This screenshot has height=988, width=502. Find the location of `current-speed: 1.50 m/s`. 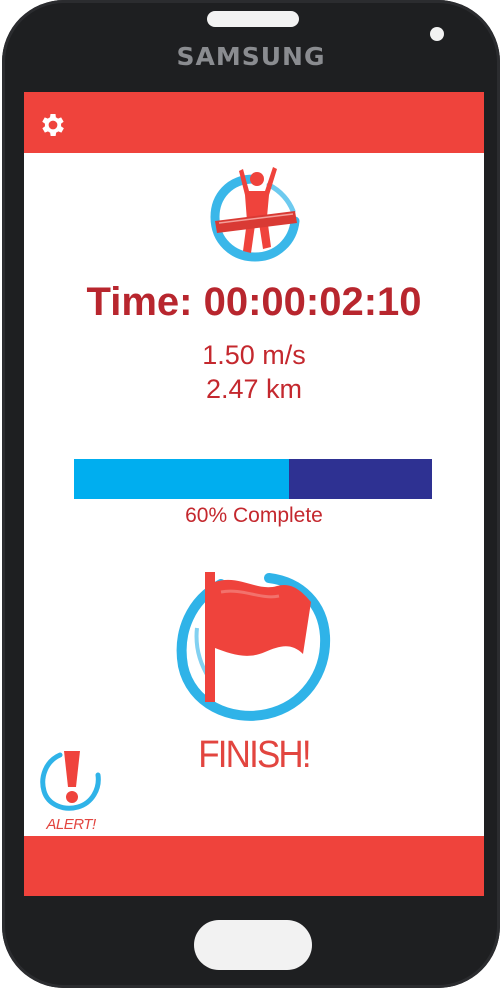

current-speed: 1.50 m/s is located at coordinates (254, 355).